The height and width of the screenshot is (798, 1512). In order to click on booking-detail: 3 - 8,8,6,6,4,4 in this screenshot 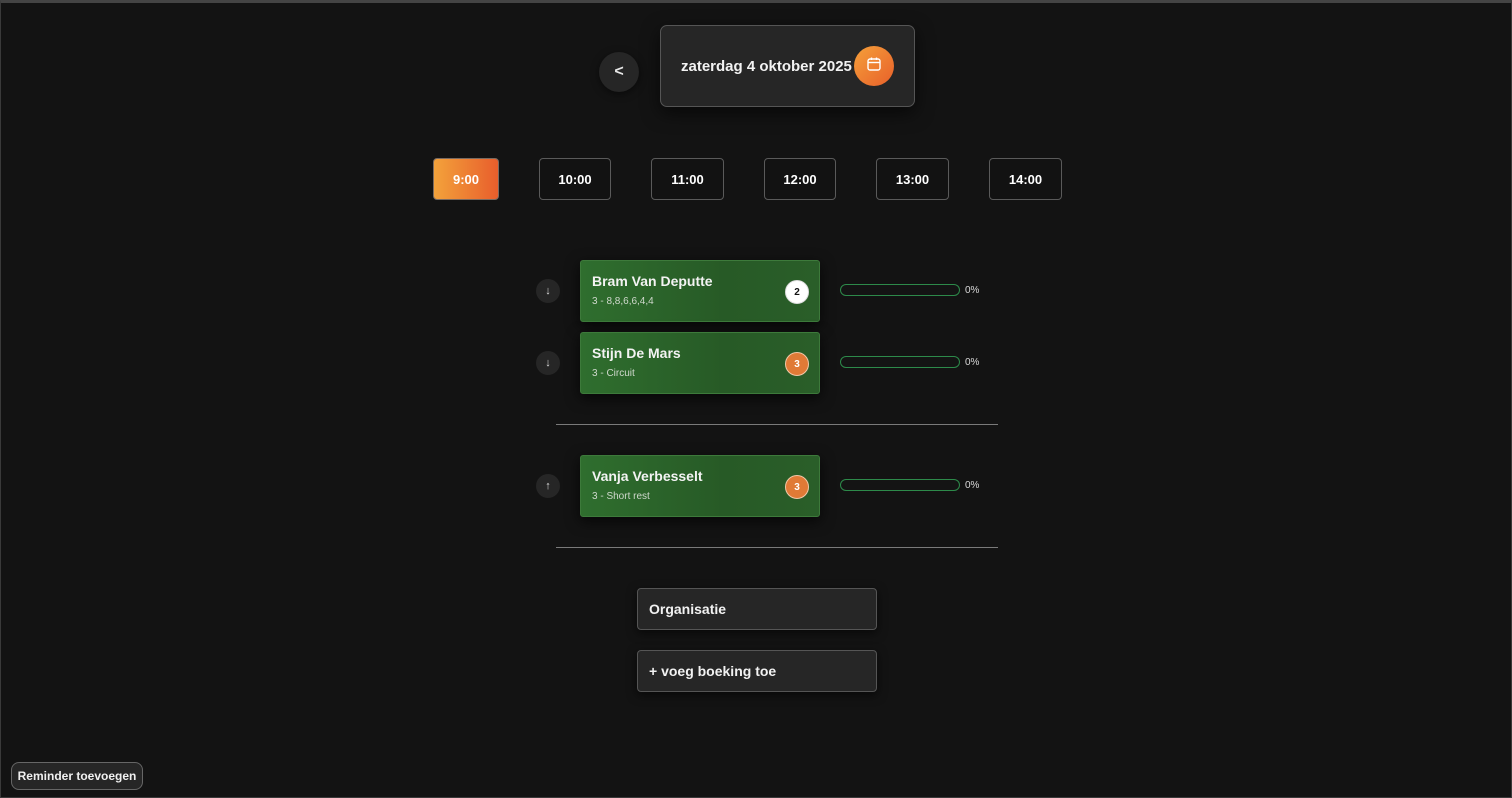, I will do `click(623, 301)`.